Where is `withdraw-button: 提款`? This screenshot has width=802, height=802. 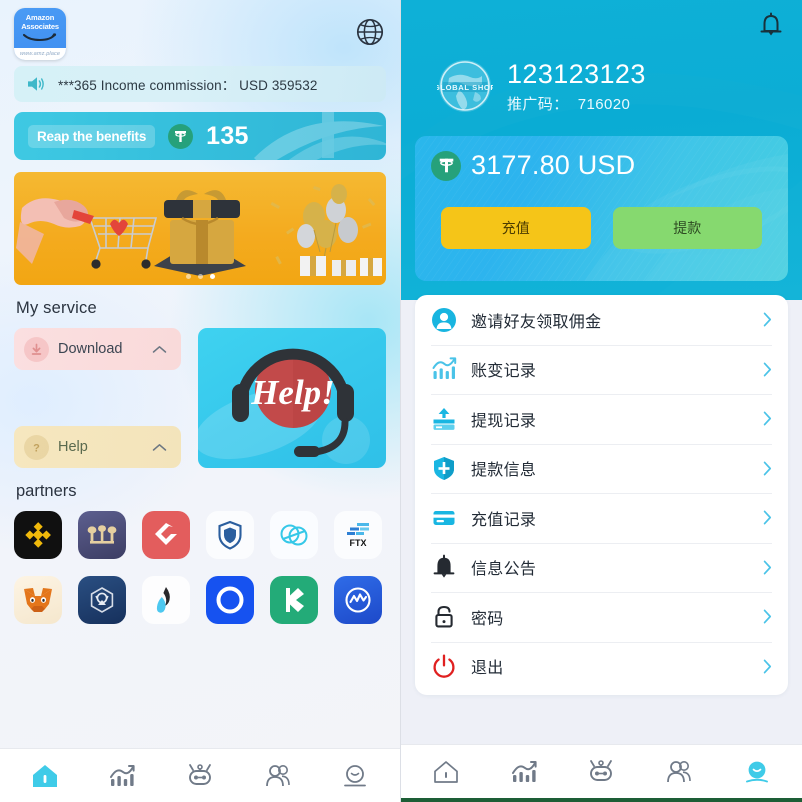
withdraw-button: 提款 is located at coordinates (687, 228).